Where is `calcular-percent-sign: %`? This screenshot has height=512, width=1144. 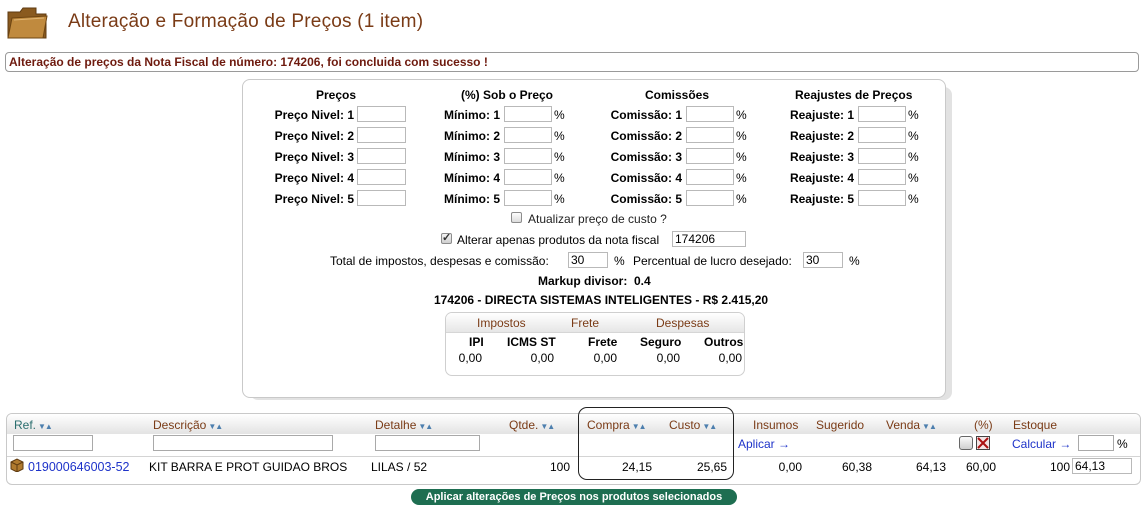 calcular-percent-sign: % is located at coordinates (1122, 444).